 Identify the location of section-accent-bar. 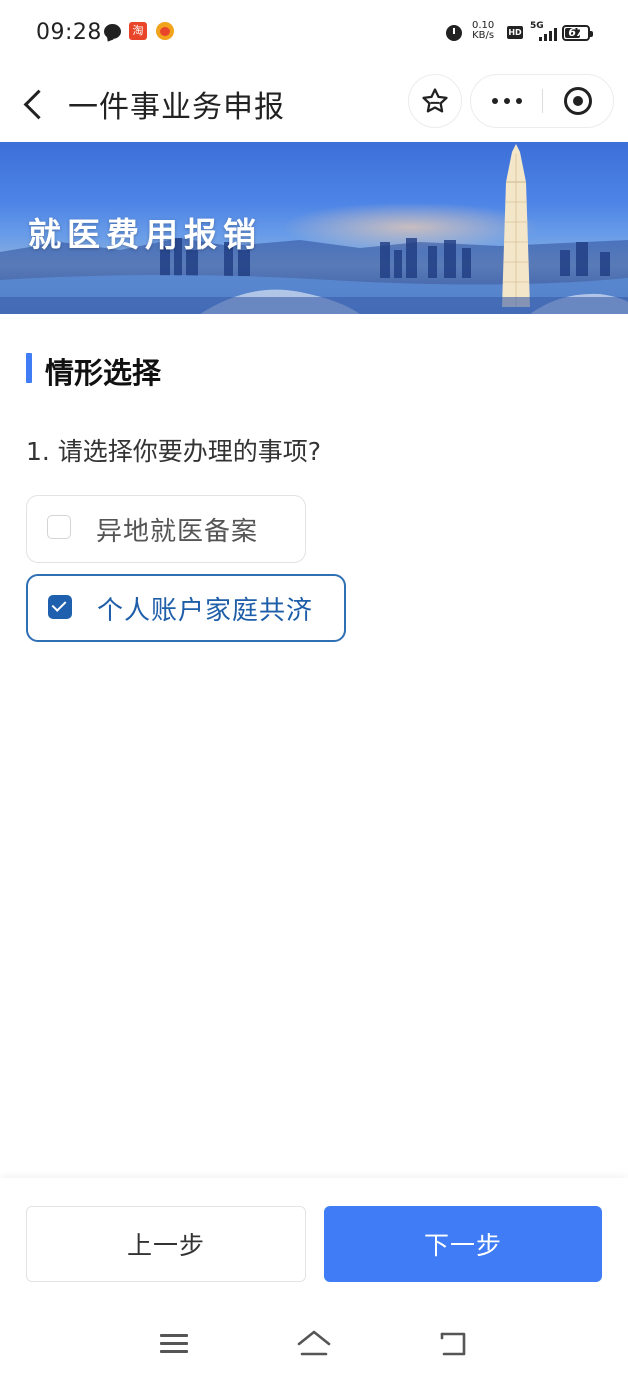
(29, 368).